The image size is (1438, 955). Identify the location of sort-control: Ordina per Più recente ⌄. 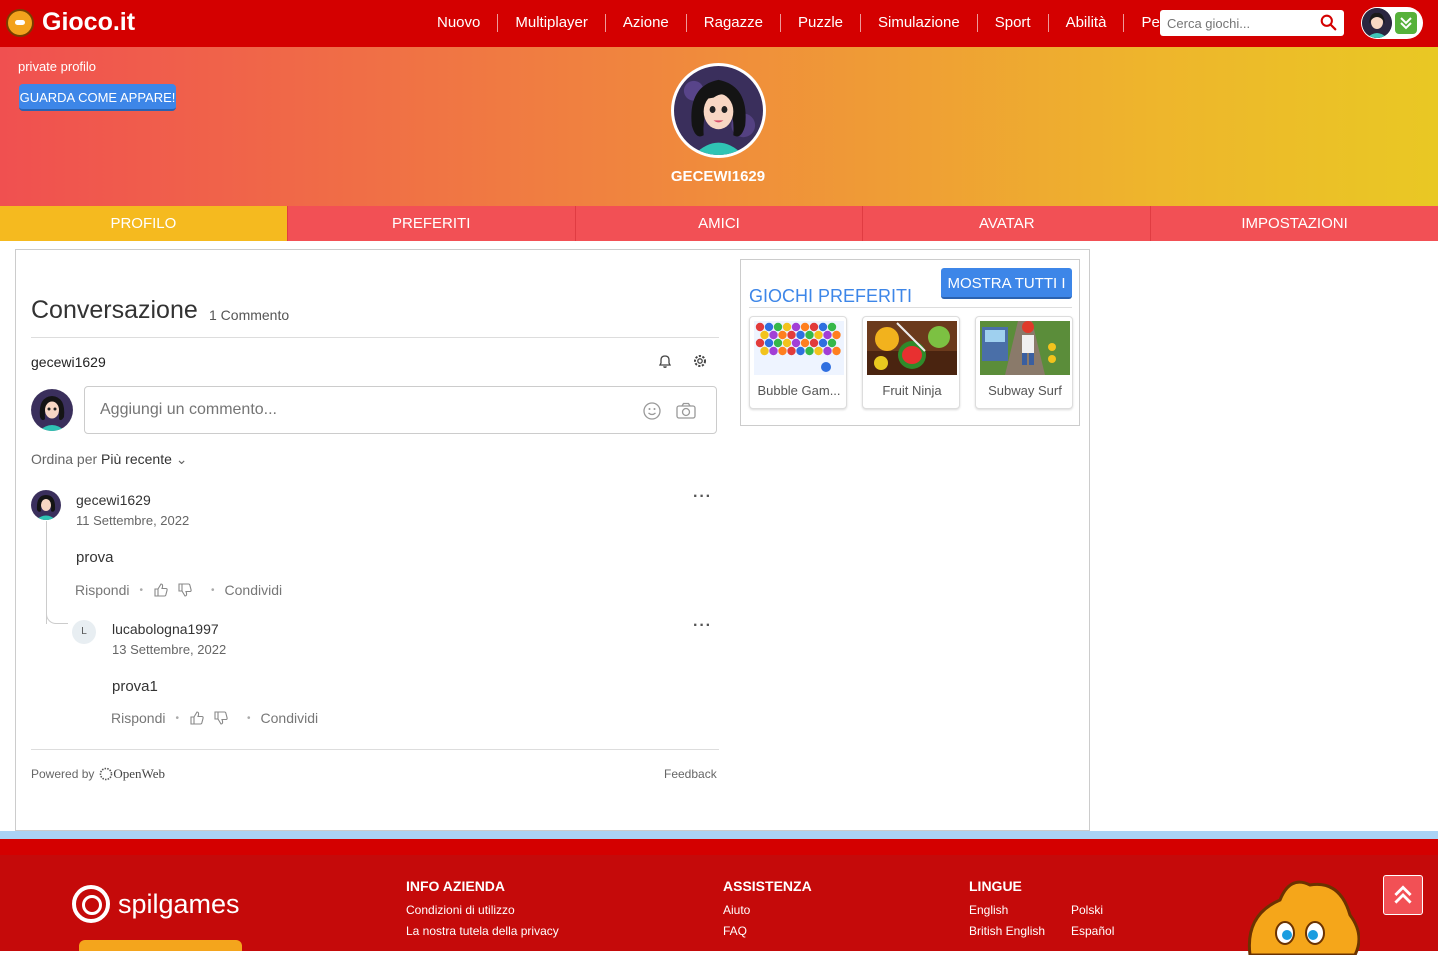
(109, 459).